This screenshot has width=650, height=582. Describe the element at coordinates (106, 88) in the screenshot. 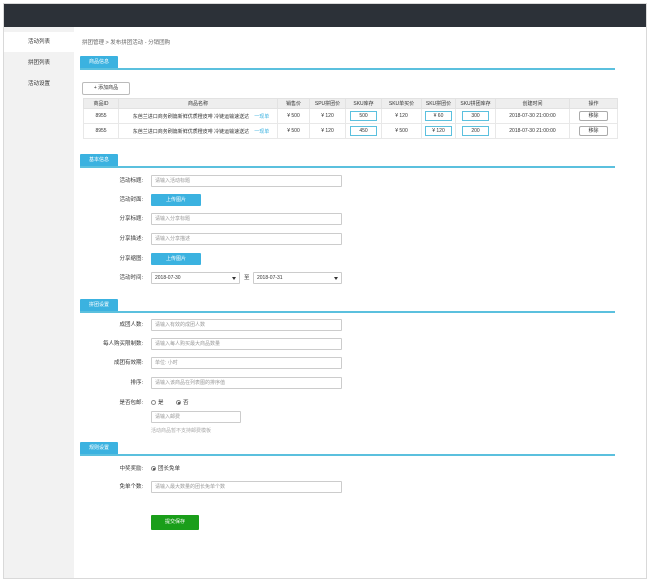

I see `add-goods-button: + 添加商品` at that location.